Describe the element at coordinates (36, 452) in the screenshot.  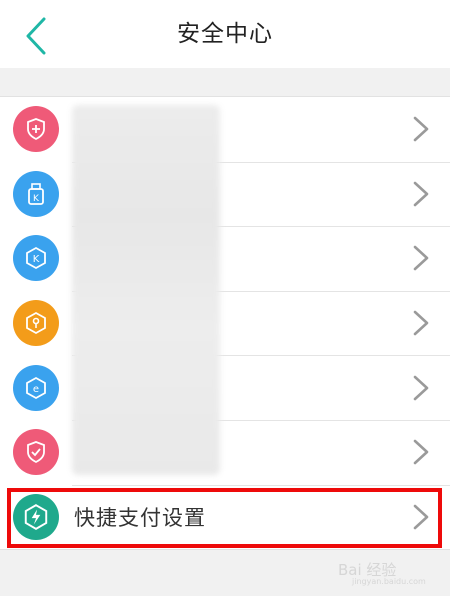
I see `shield-check-icon` at that location.